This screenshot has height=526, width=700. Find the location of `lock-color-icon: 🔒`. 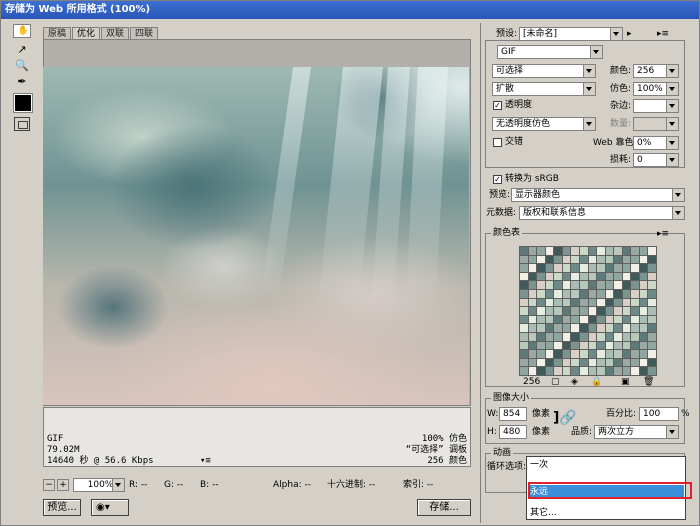

lock-color-icon: 🔒 is located at coordinates (596, 382).